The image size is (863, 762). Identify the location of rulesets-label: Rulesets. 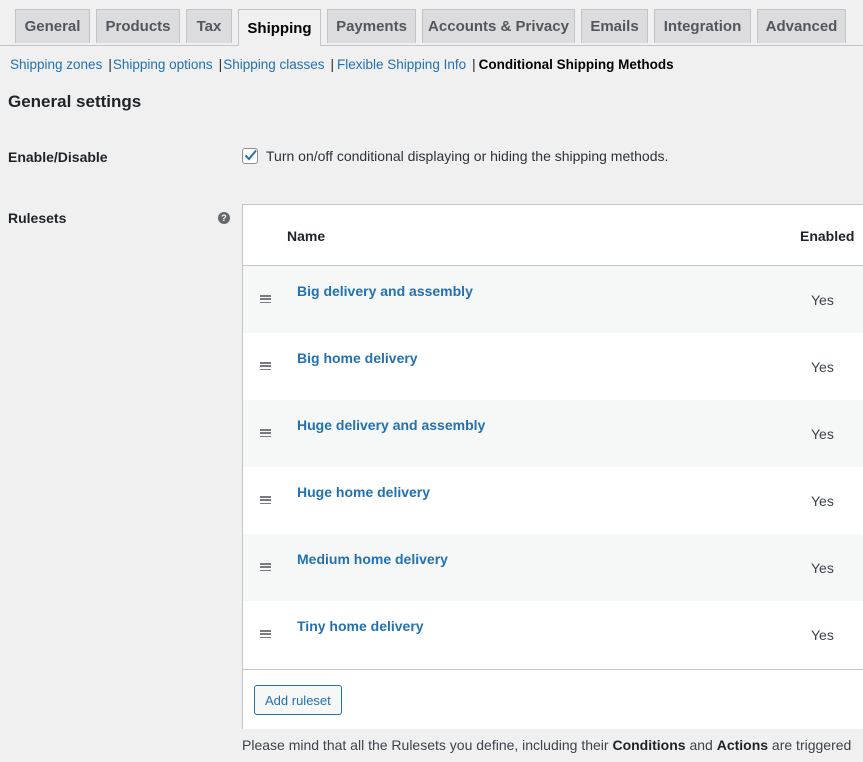
(37, 218).